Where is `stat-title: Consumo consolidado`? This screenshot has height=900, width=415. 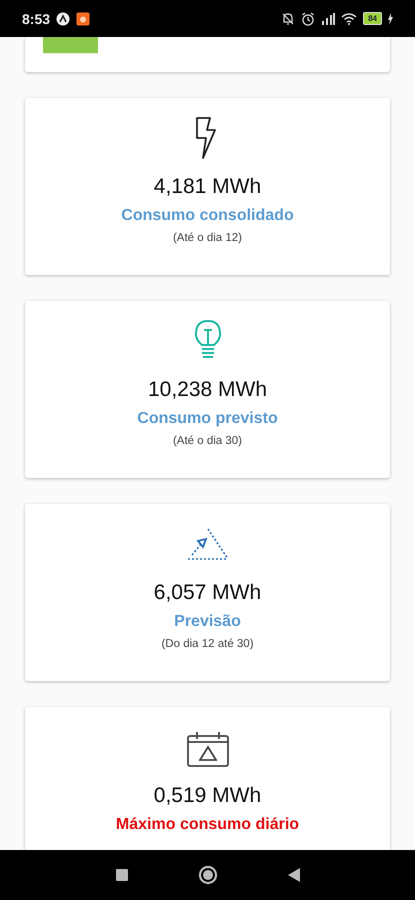
stat-title: Consumo consolidado is located at coordinates (207, 216).